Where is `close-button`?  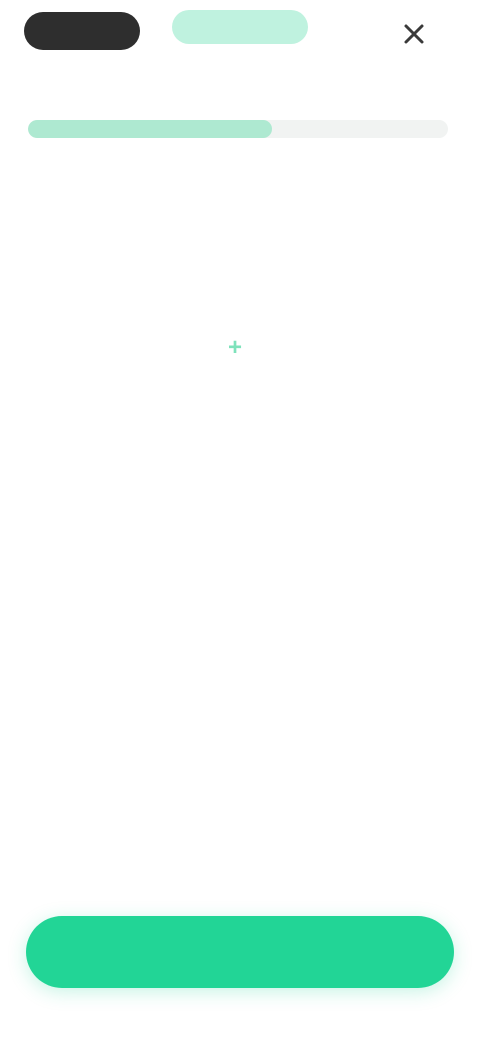 close-button is located at coordinates (414, 31).